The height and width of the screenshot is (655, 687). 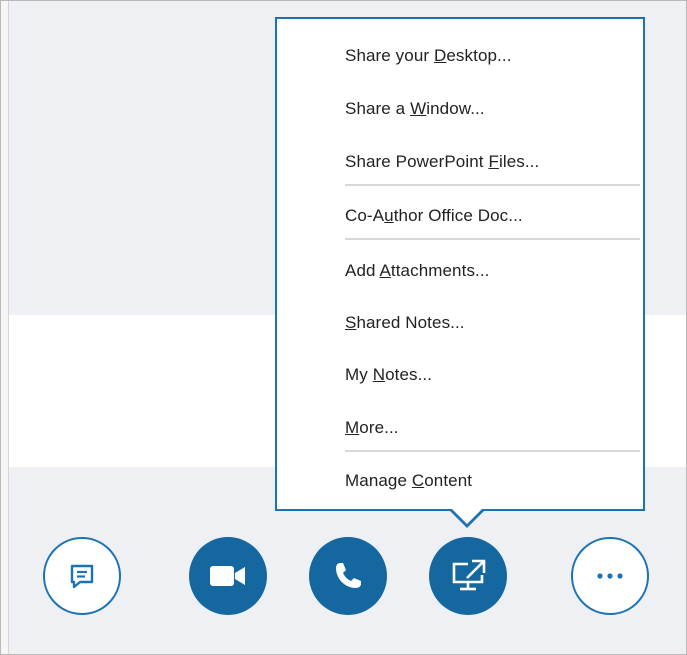 I want to click on menu-item-manage-content: Manage Content, so click(x=408, y=481).